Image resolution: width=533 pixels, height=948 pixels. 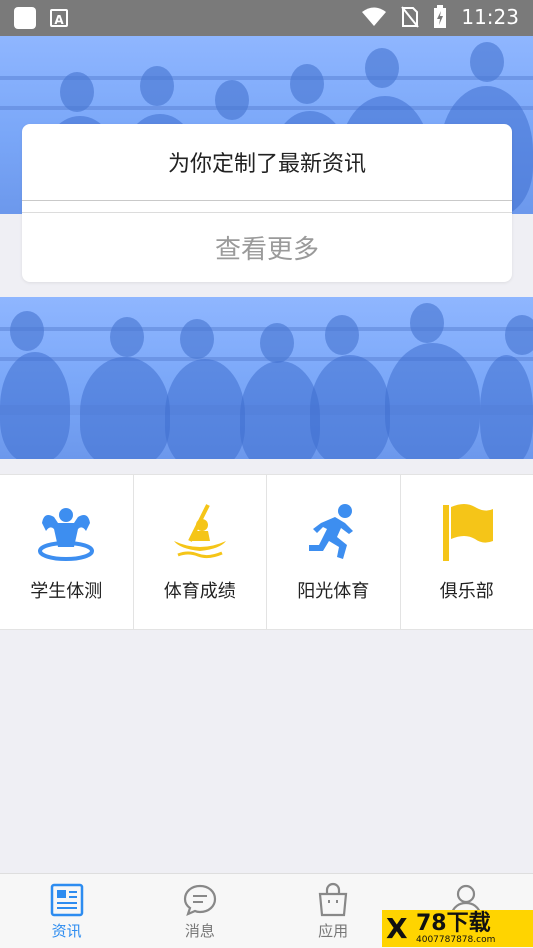 I want to click on grid-item-label: 阳光体育, so click(x=333, y=590).